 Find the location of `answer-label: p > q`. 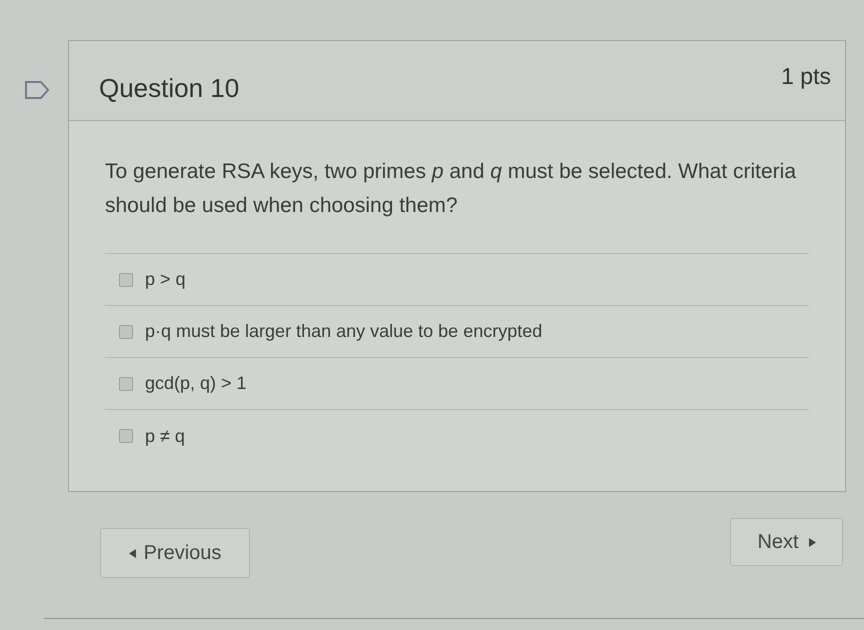

answer-label: p > q is located at coordinates (165, 279).